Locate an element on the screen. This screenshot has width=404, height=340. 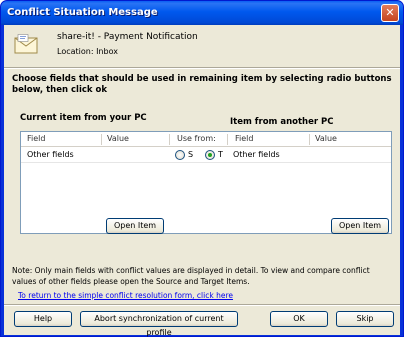
row-field-left: Other fields is located at coordinates (50, 154).